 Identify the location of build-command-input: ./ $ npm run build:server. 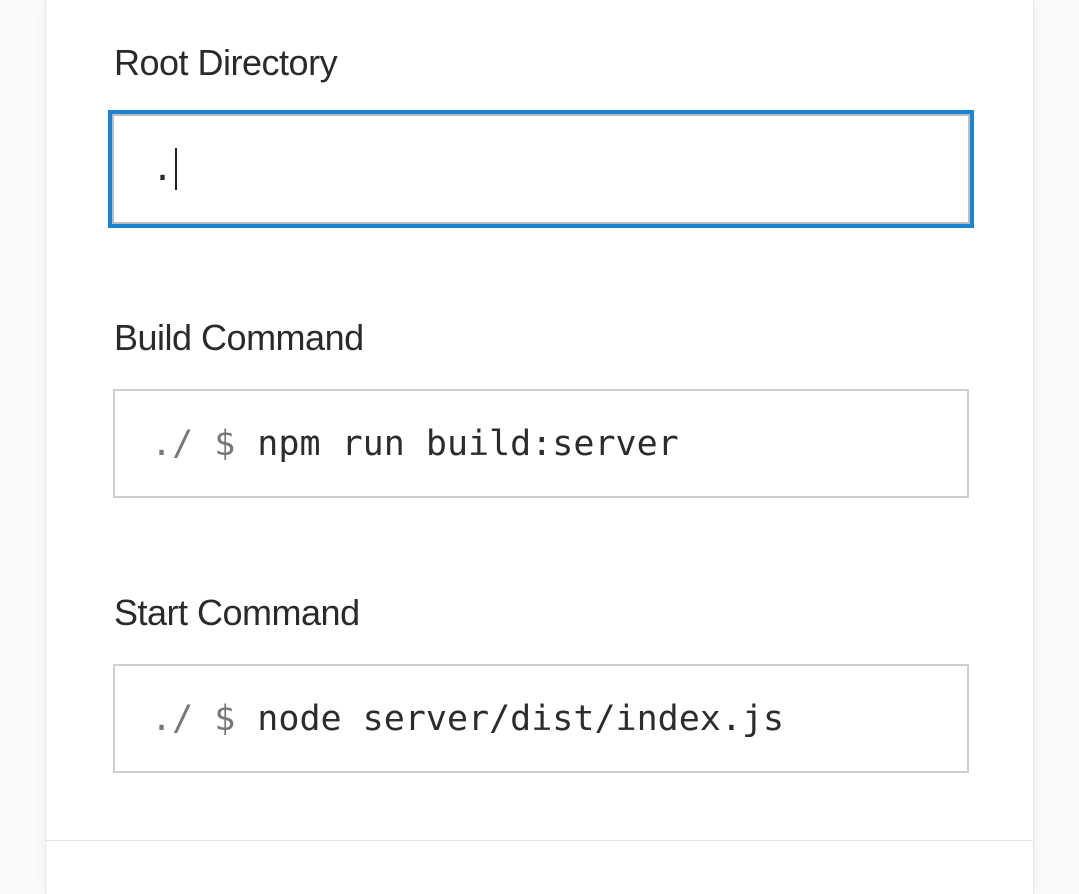
(541, 443).